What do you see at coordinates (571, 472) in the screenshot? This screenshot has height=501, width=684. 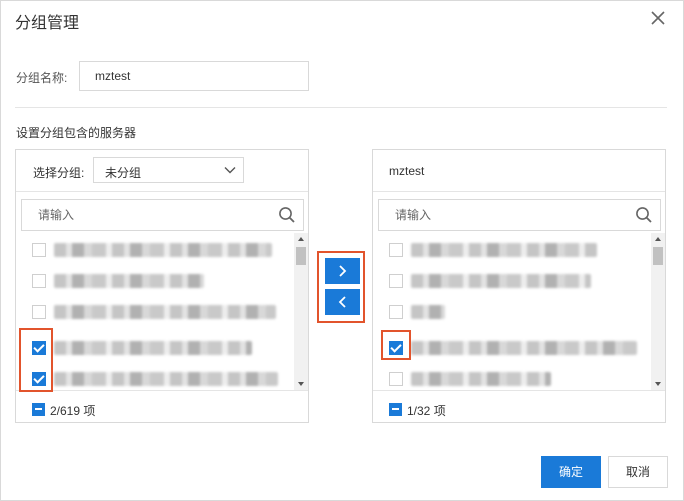 I see `confirm-button: 确定` at bounding box center [571, 472].